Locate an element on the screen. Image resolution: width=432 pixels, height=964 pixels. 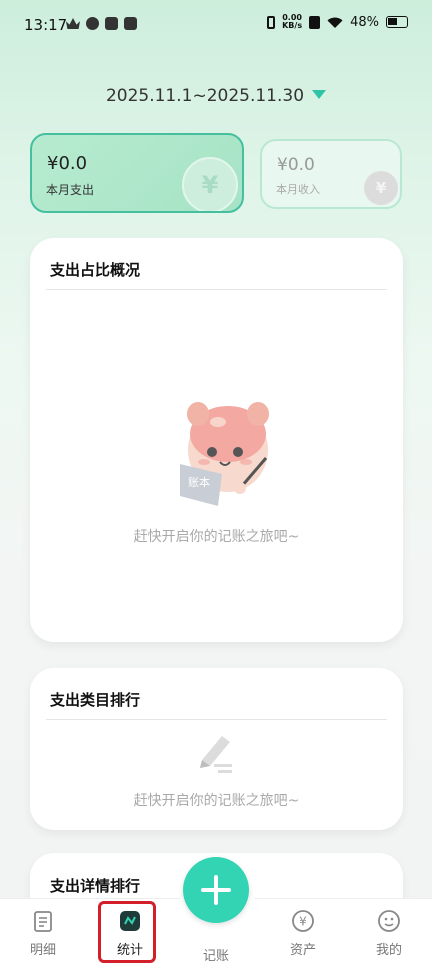
add-record-button is located at coordinates (216, 890).